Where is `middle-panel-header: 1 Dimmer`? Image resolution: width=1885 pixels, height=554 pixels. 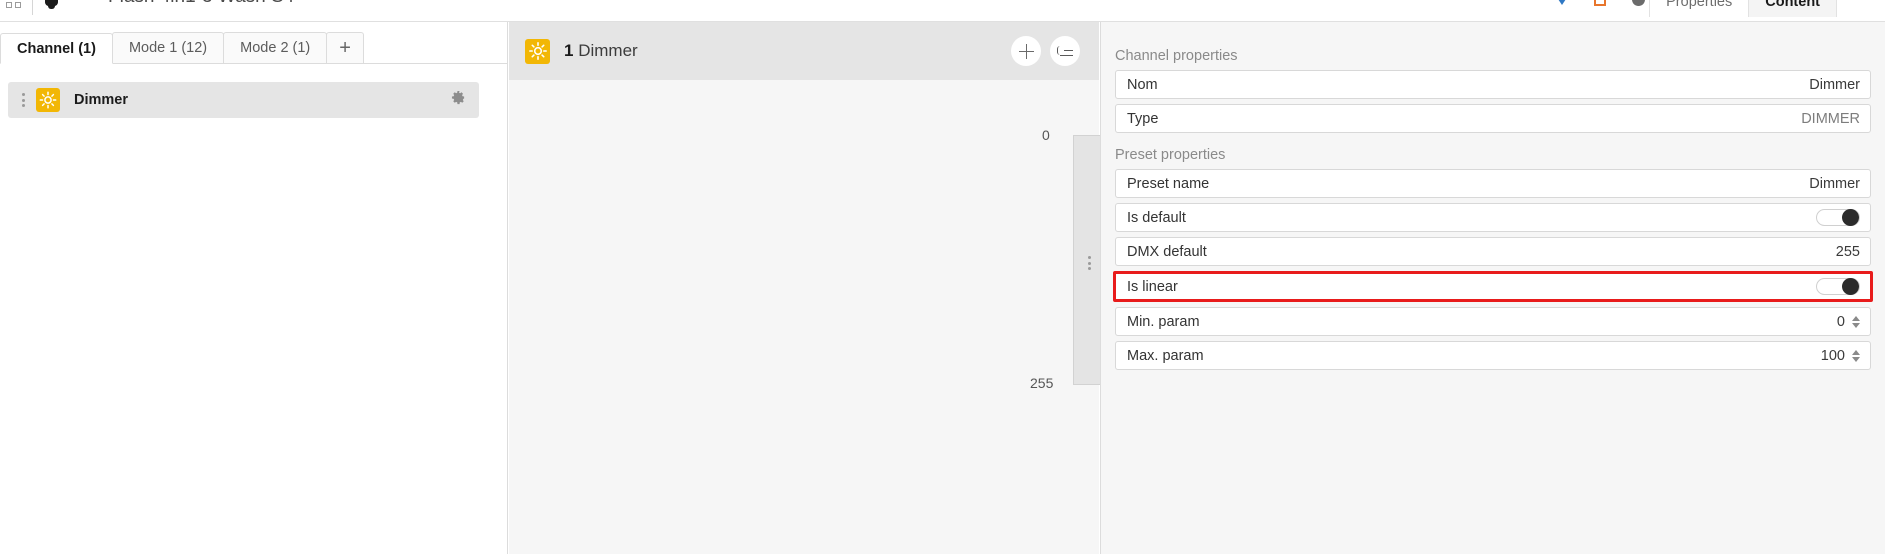 middle-panel-header: 1 Dimmer is located at coordinates (804, 51).